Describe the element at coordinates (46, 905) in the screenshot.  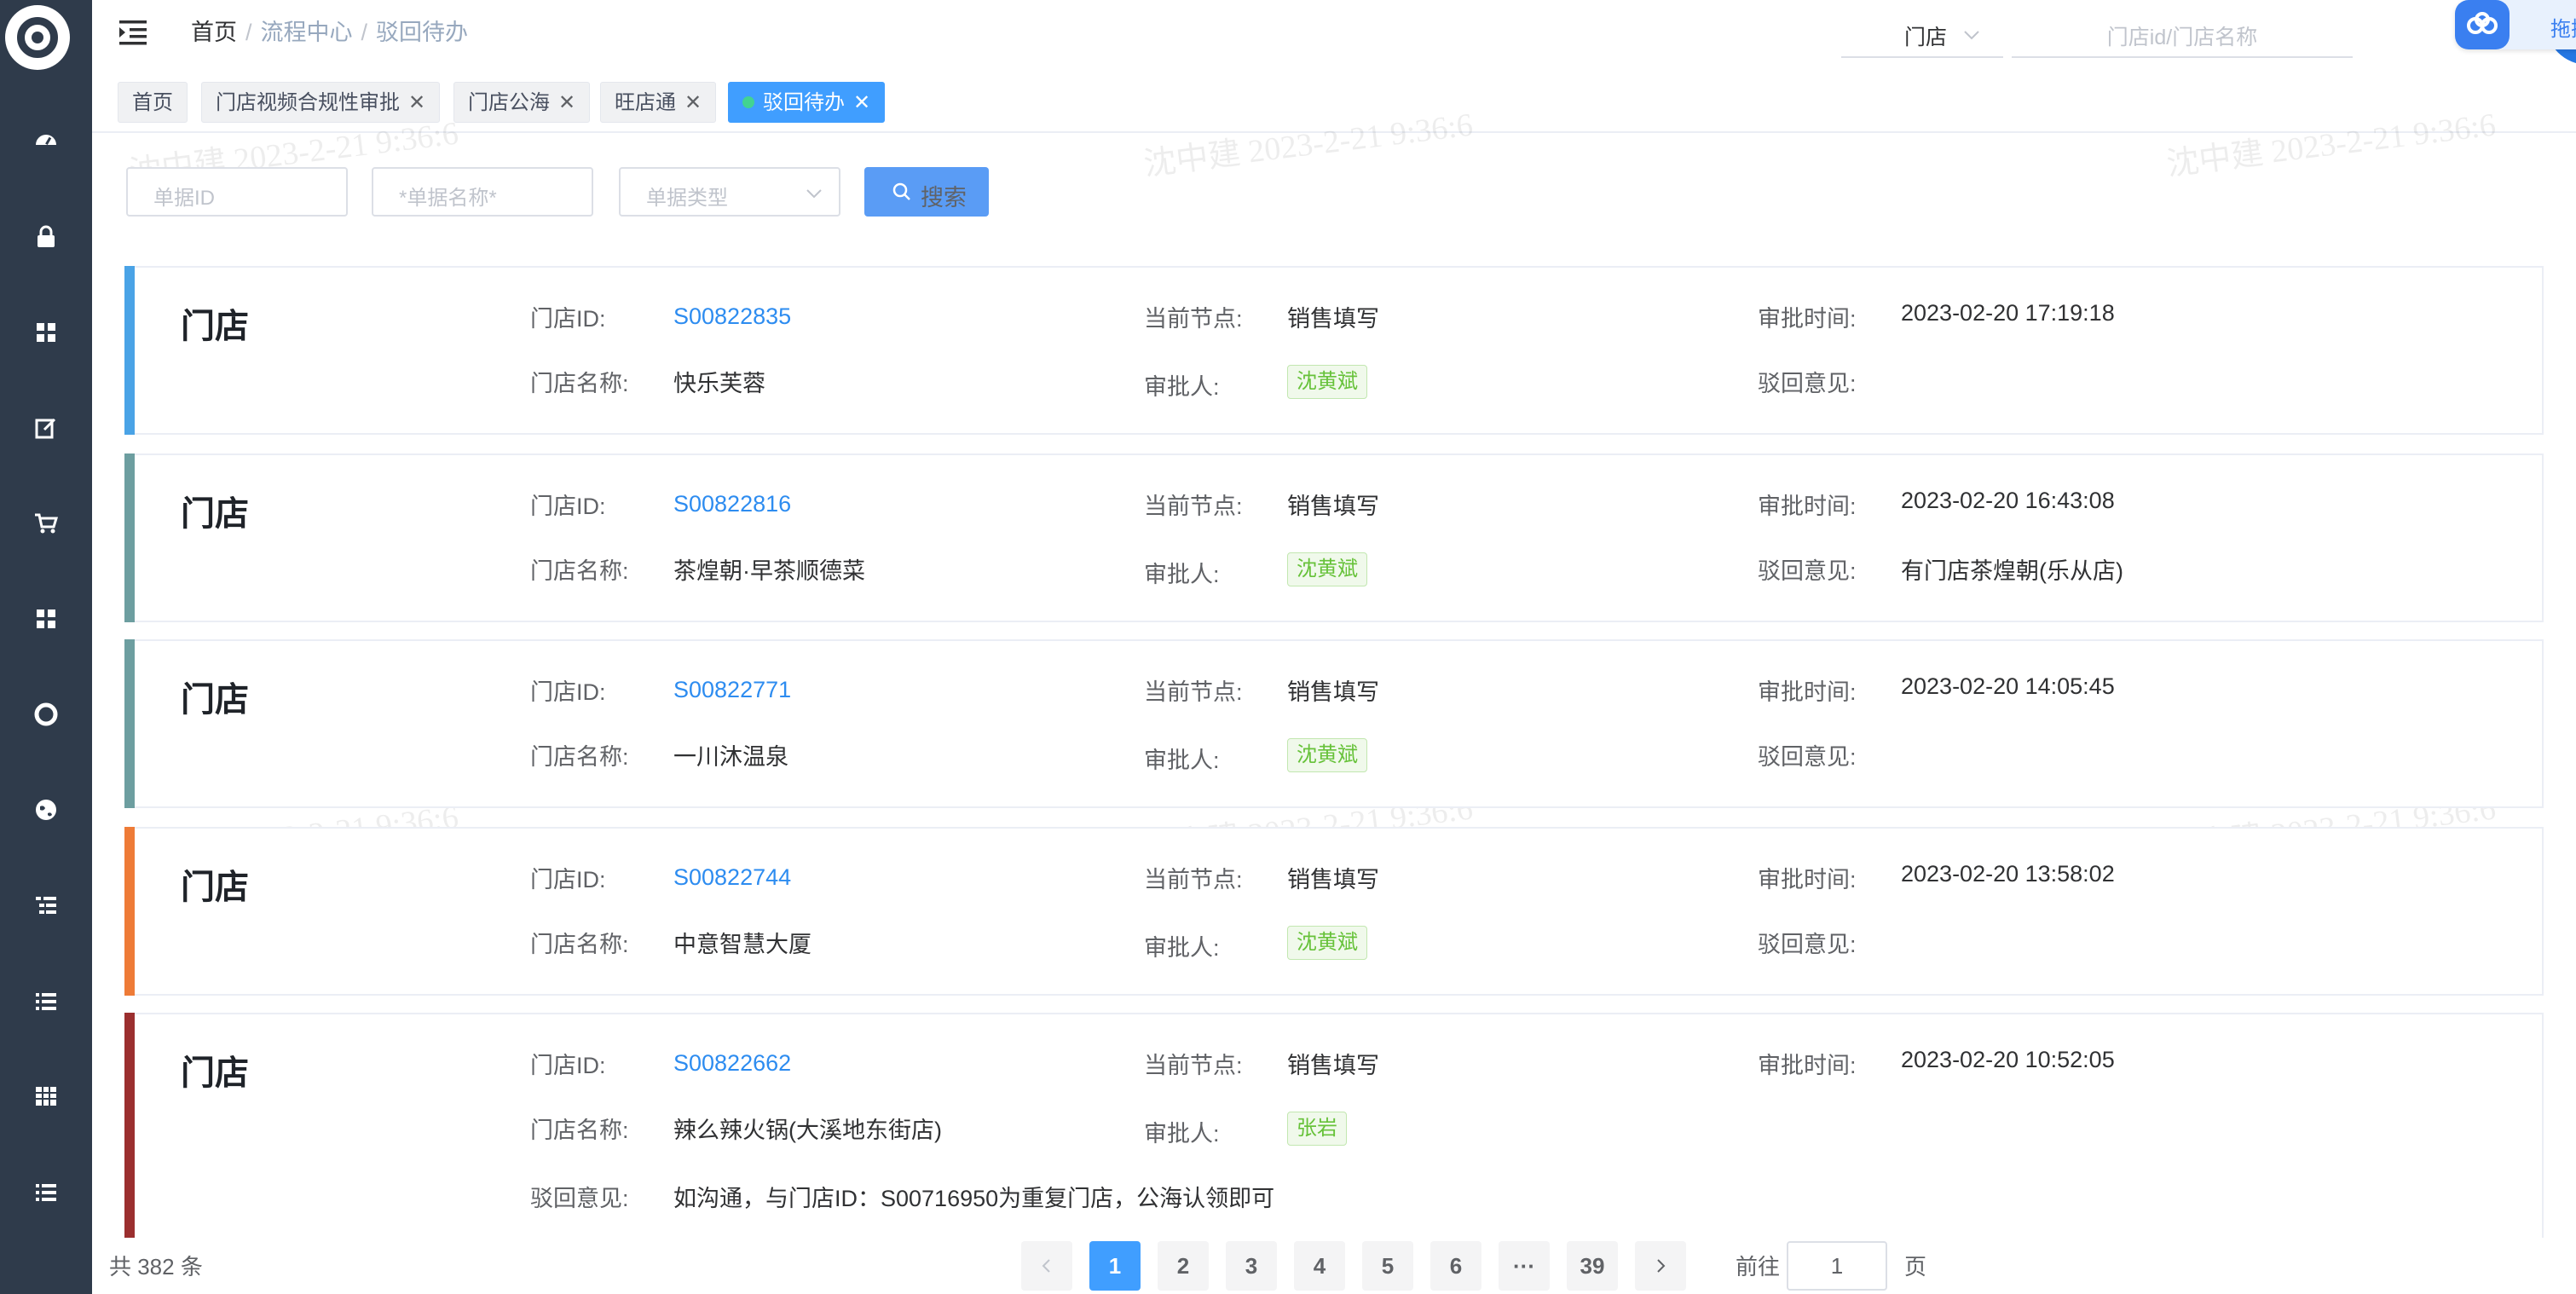
I see `tree-list-icon` at that location.